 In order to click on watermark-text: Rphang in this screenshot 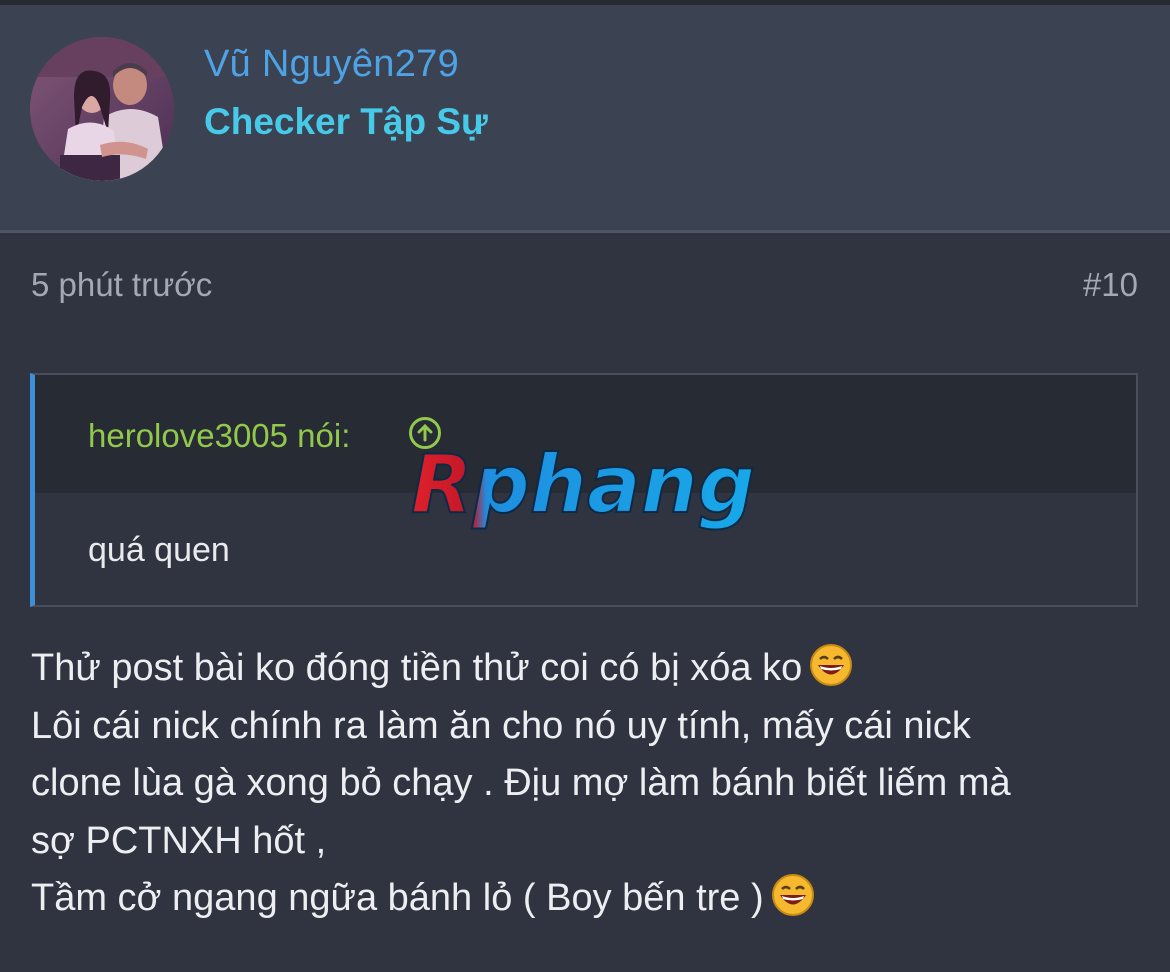, I will do `click(583, 485)`.